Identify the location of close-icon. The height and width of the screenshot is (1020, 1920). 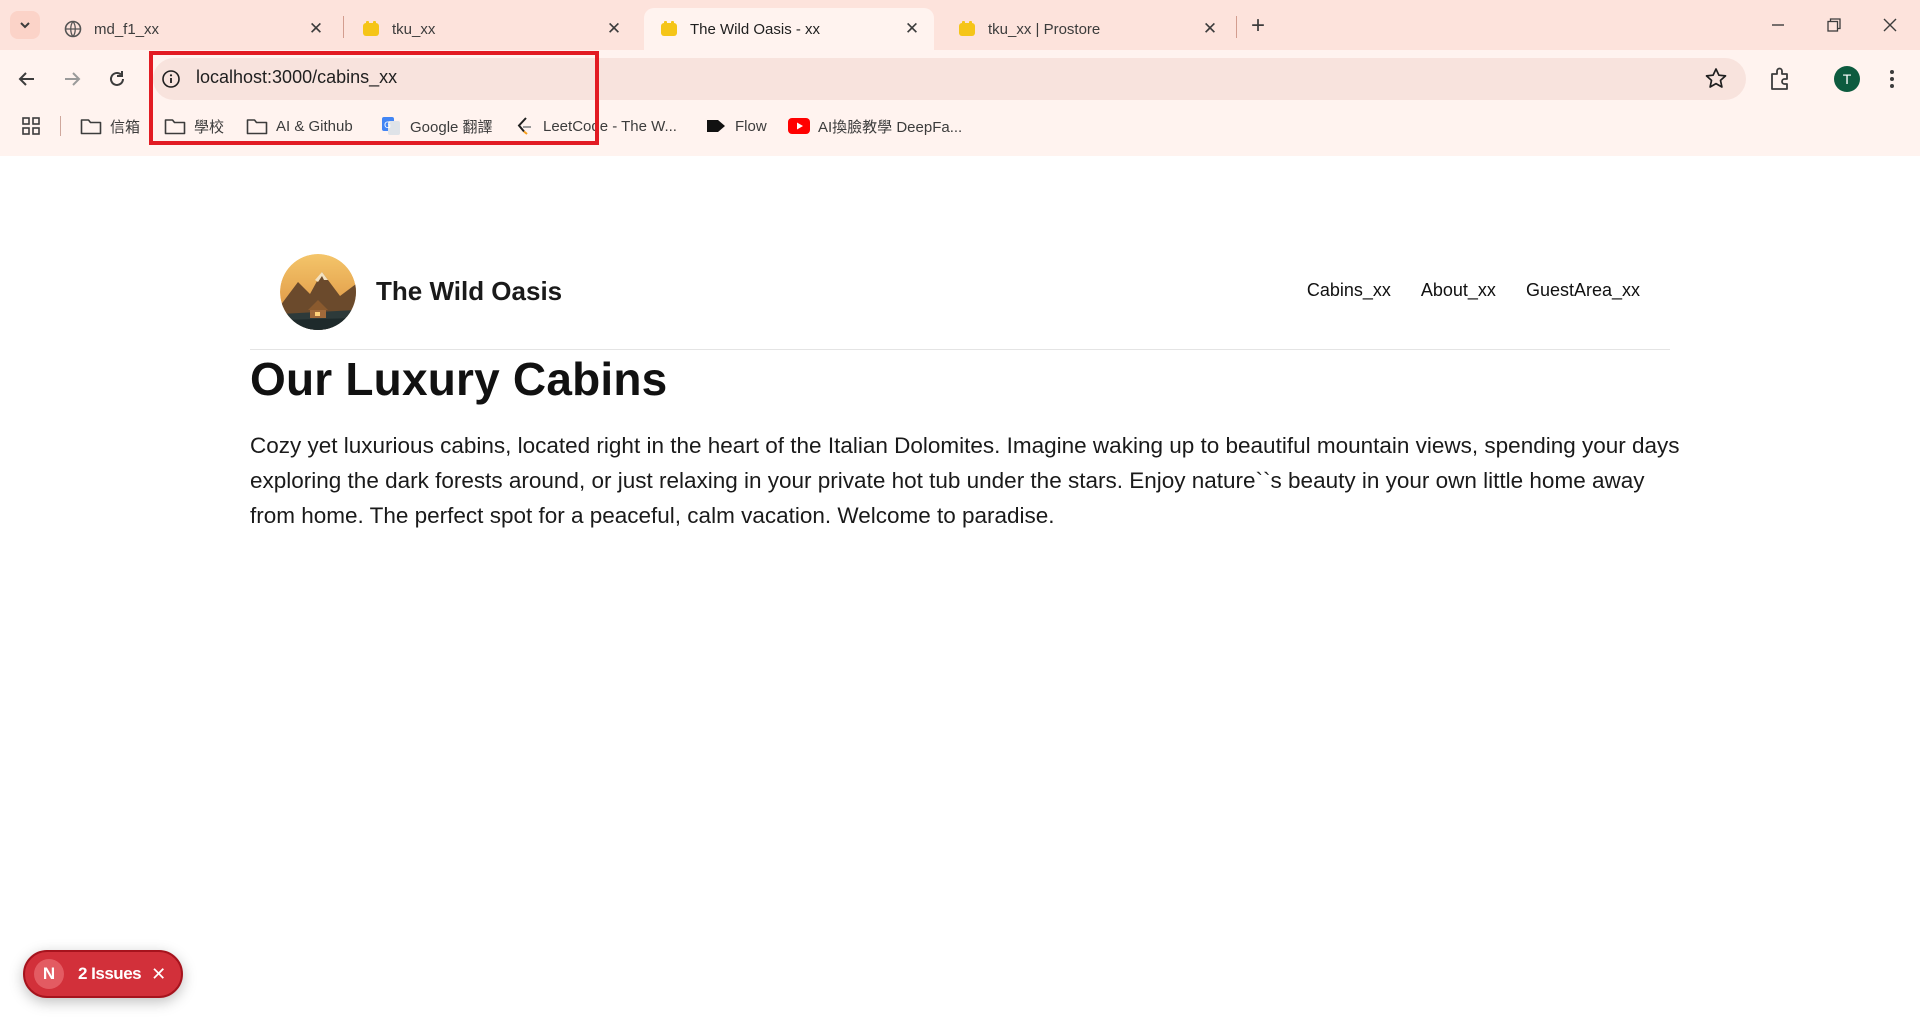
(1890, 25).